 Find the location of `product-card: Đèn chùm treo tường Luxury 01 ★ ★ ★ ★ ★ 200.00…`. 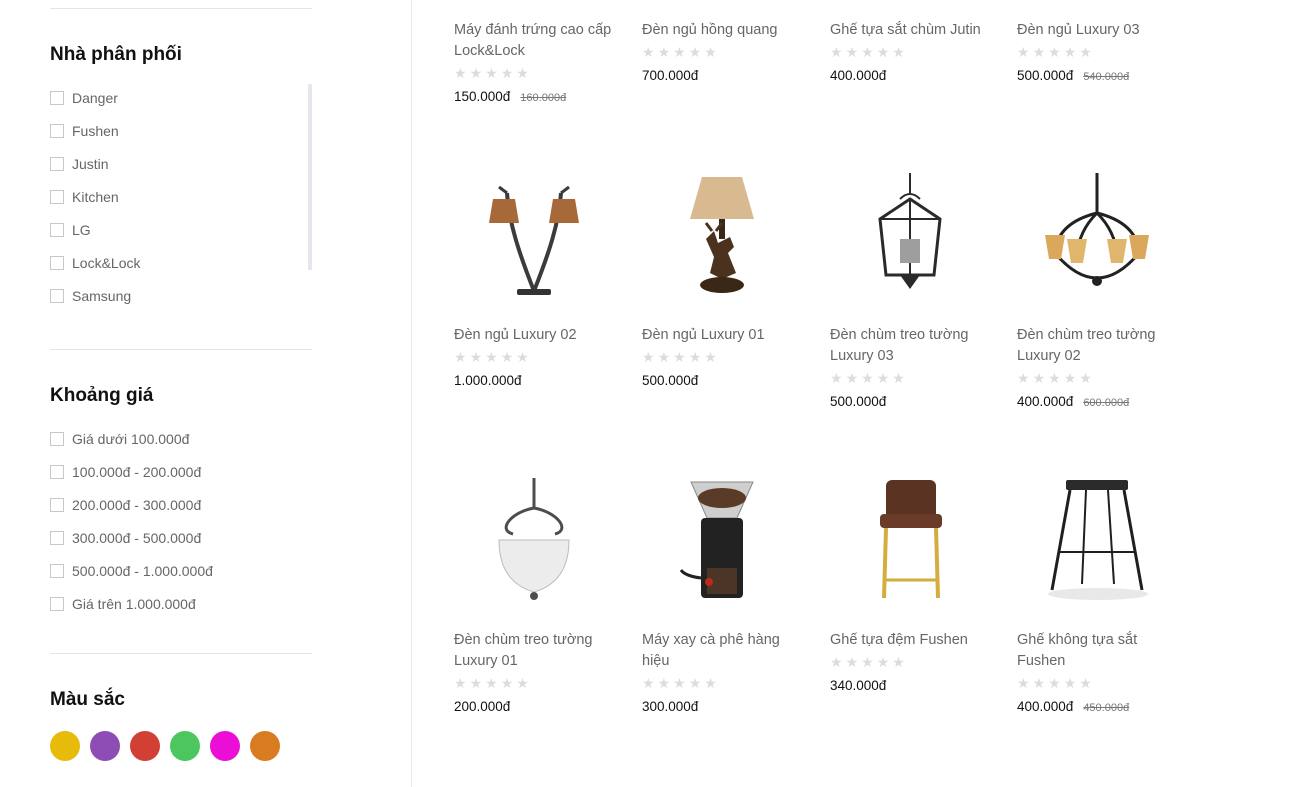

product-card: Đèn chùm treo tường Luxury 01 ★ ★ ★ ★ ★ 200.00… is located at coordinates (534, 393).